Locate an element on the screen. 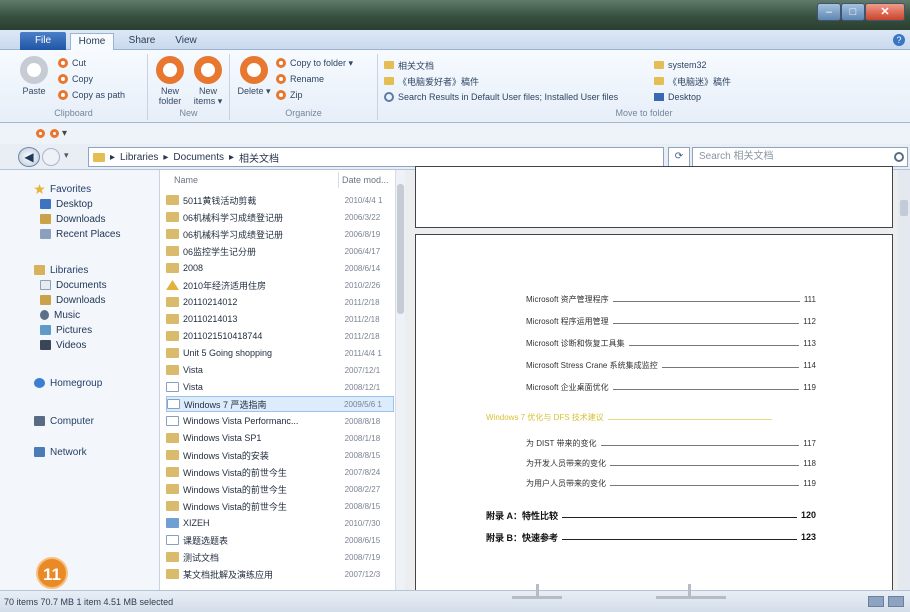 Image resolution: width=910 pixels, height=612 pixels. file-date: 2006/3/22 is located at coordinates (362, 217).